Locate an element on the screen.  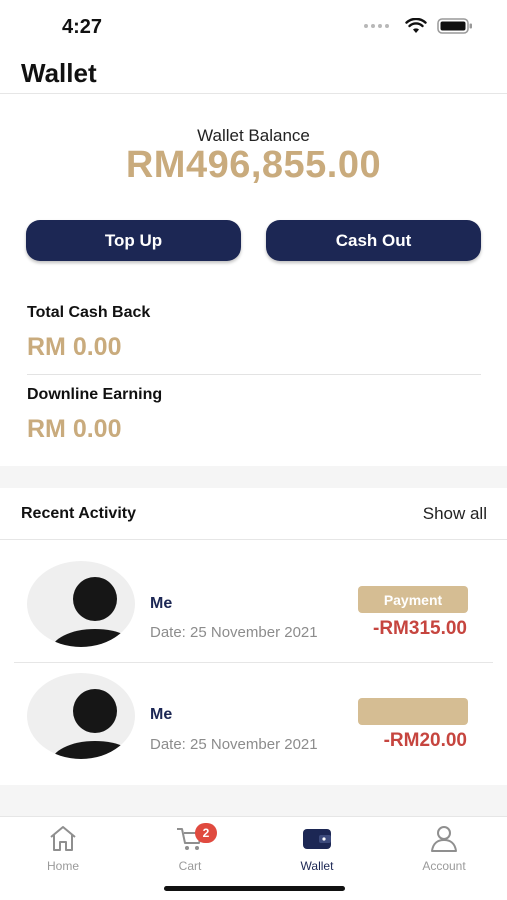
downline-earning-label: Downline Earning is located at coordinates (95, 394).